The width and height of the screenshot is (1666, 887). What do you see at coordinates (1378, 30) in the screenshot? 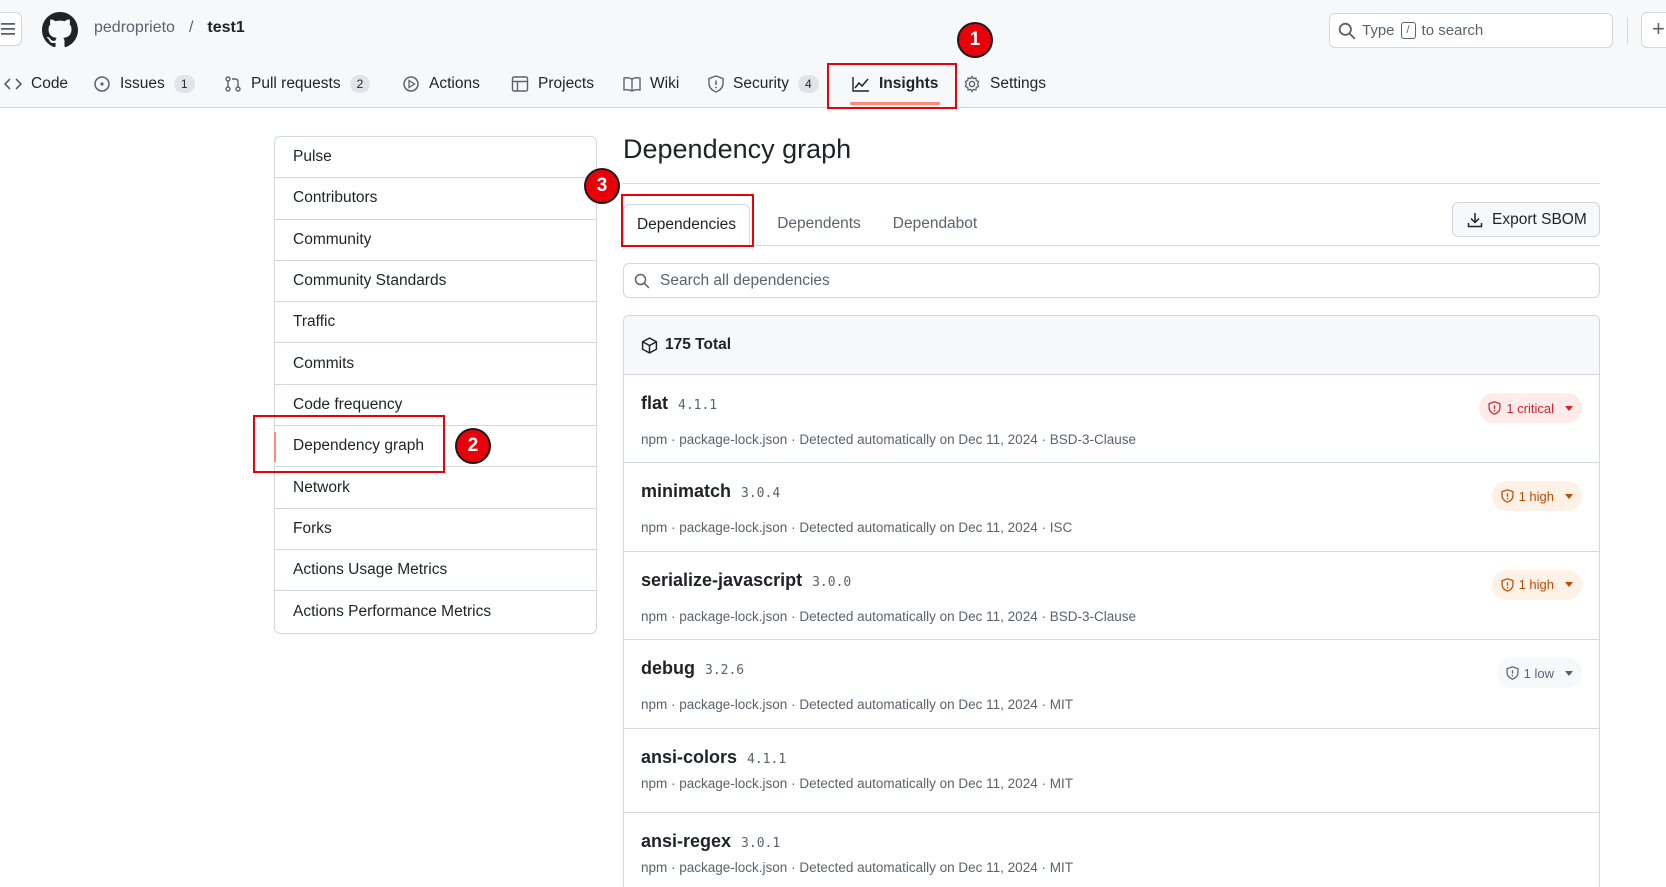
I see `search-prefix: Type` at bounding box center [1378, 30].